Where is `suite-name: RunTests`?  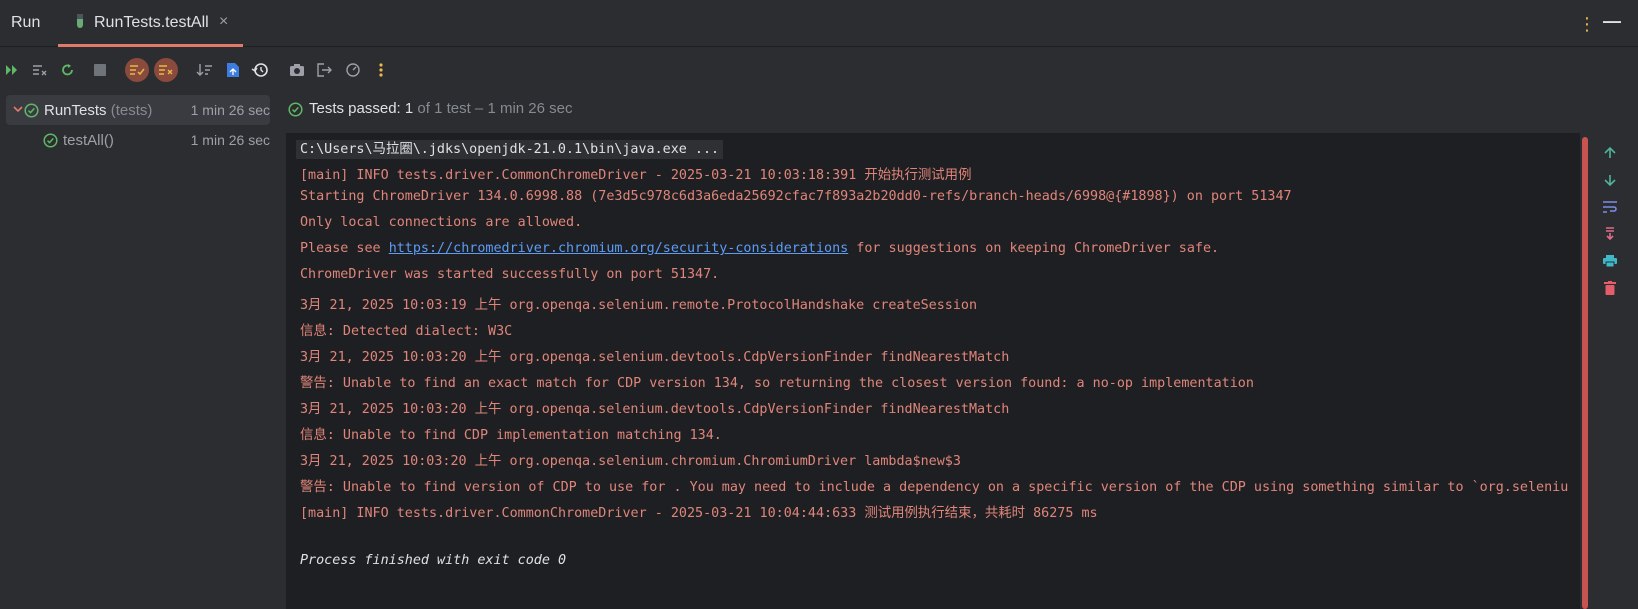 suite-name: RunTests is located at coordinates (75, 110).